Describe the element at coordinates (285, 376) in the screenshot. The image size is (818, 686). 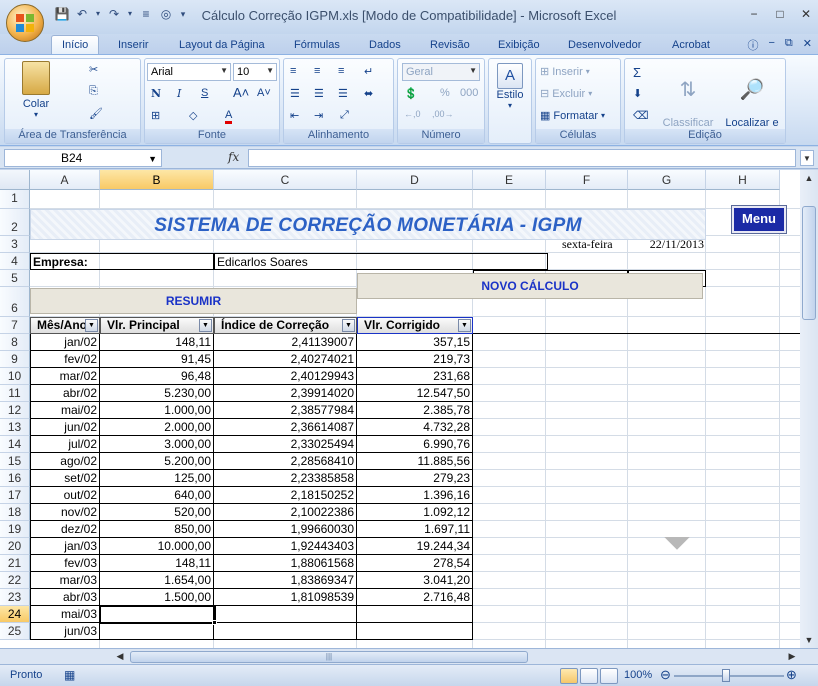
I see `table-cell: 2,40129943` at that location.